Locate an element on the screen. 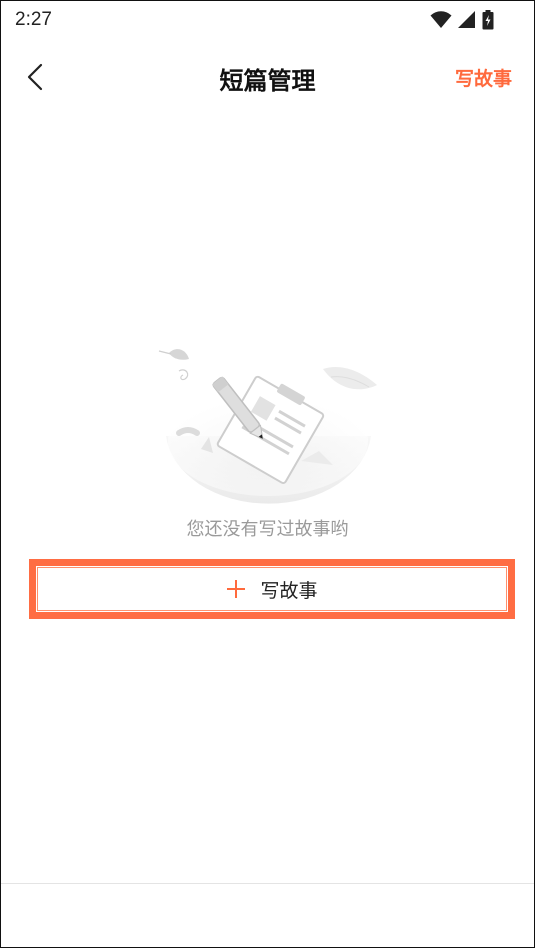  write-story-header-button: 写故事 is located at coordinates (483, 77).